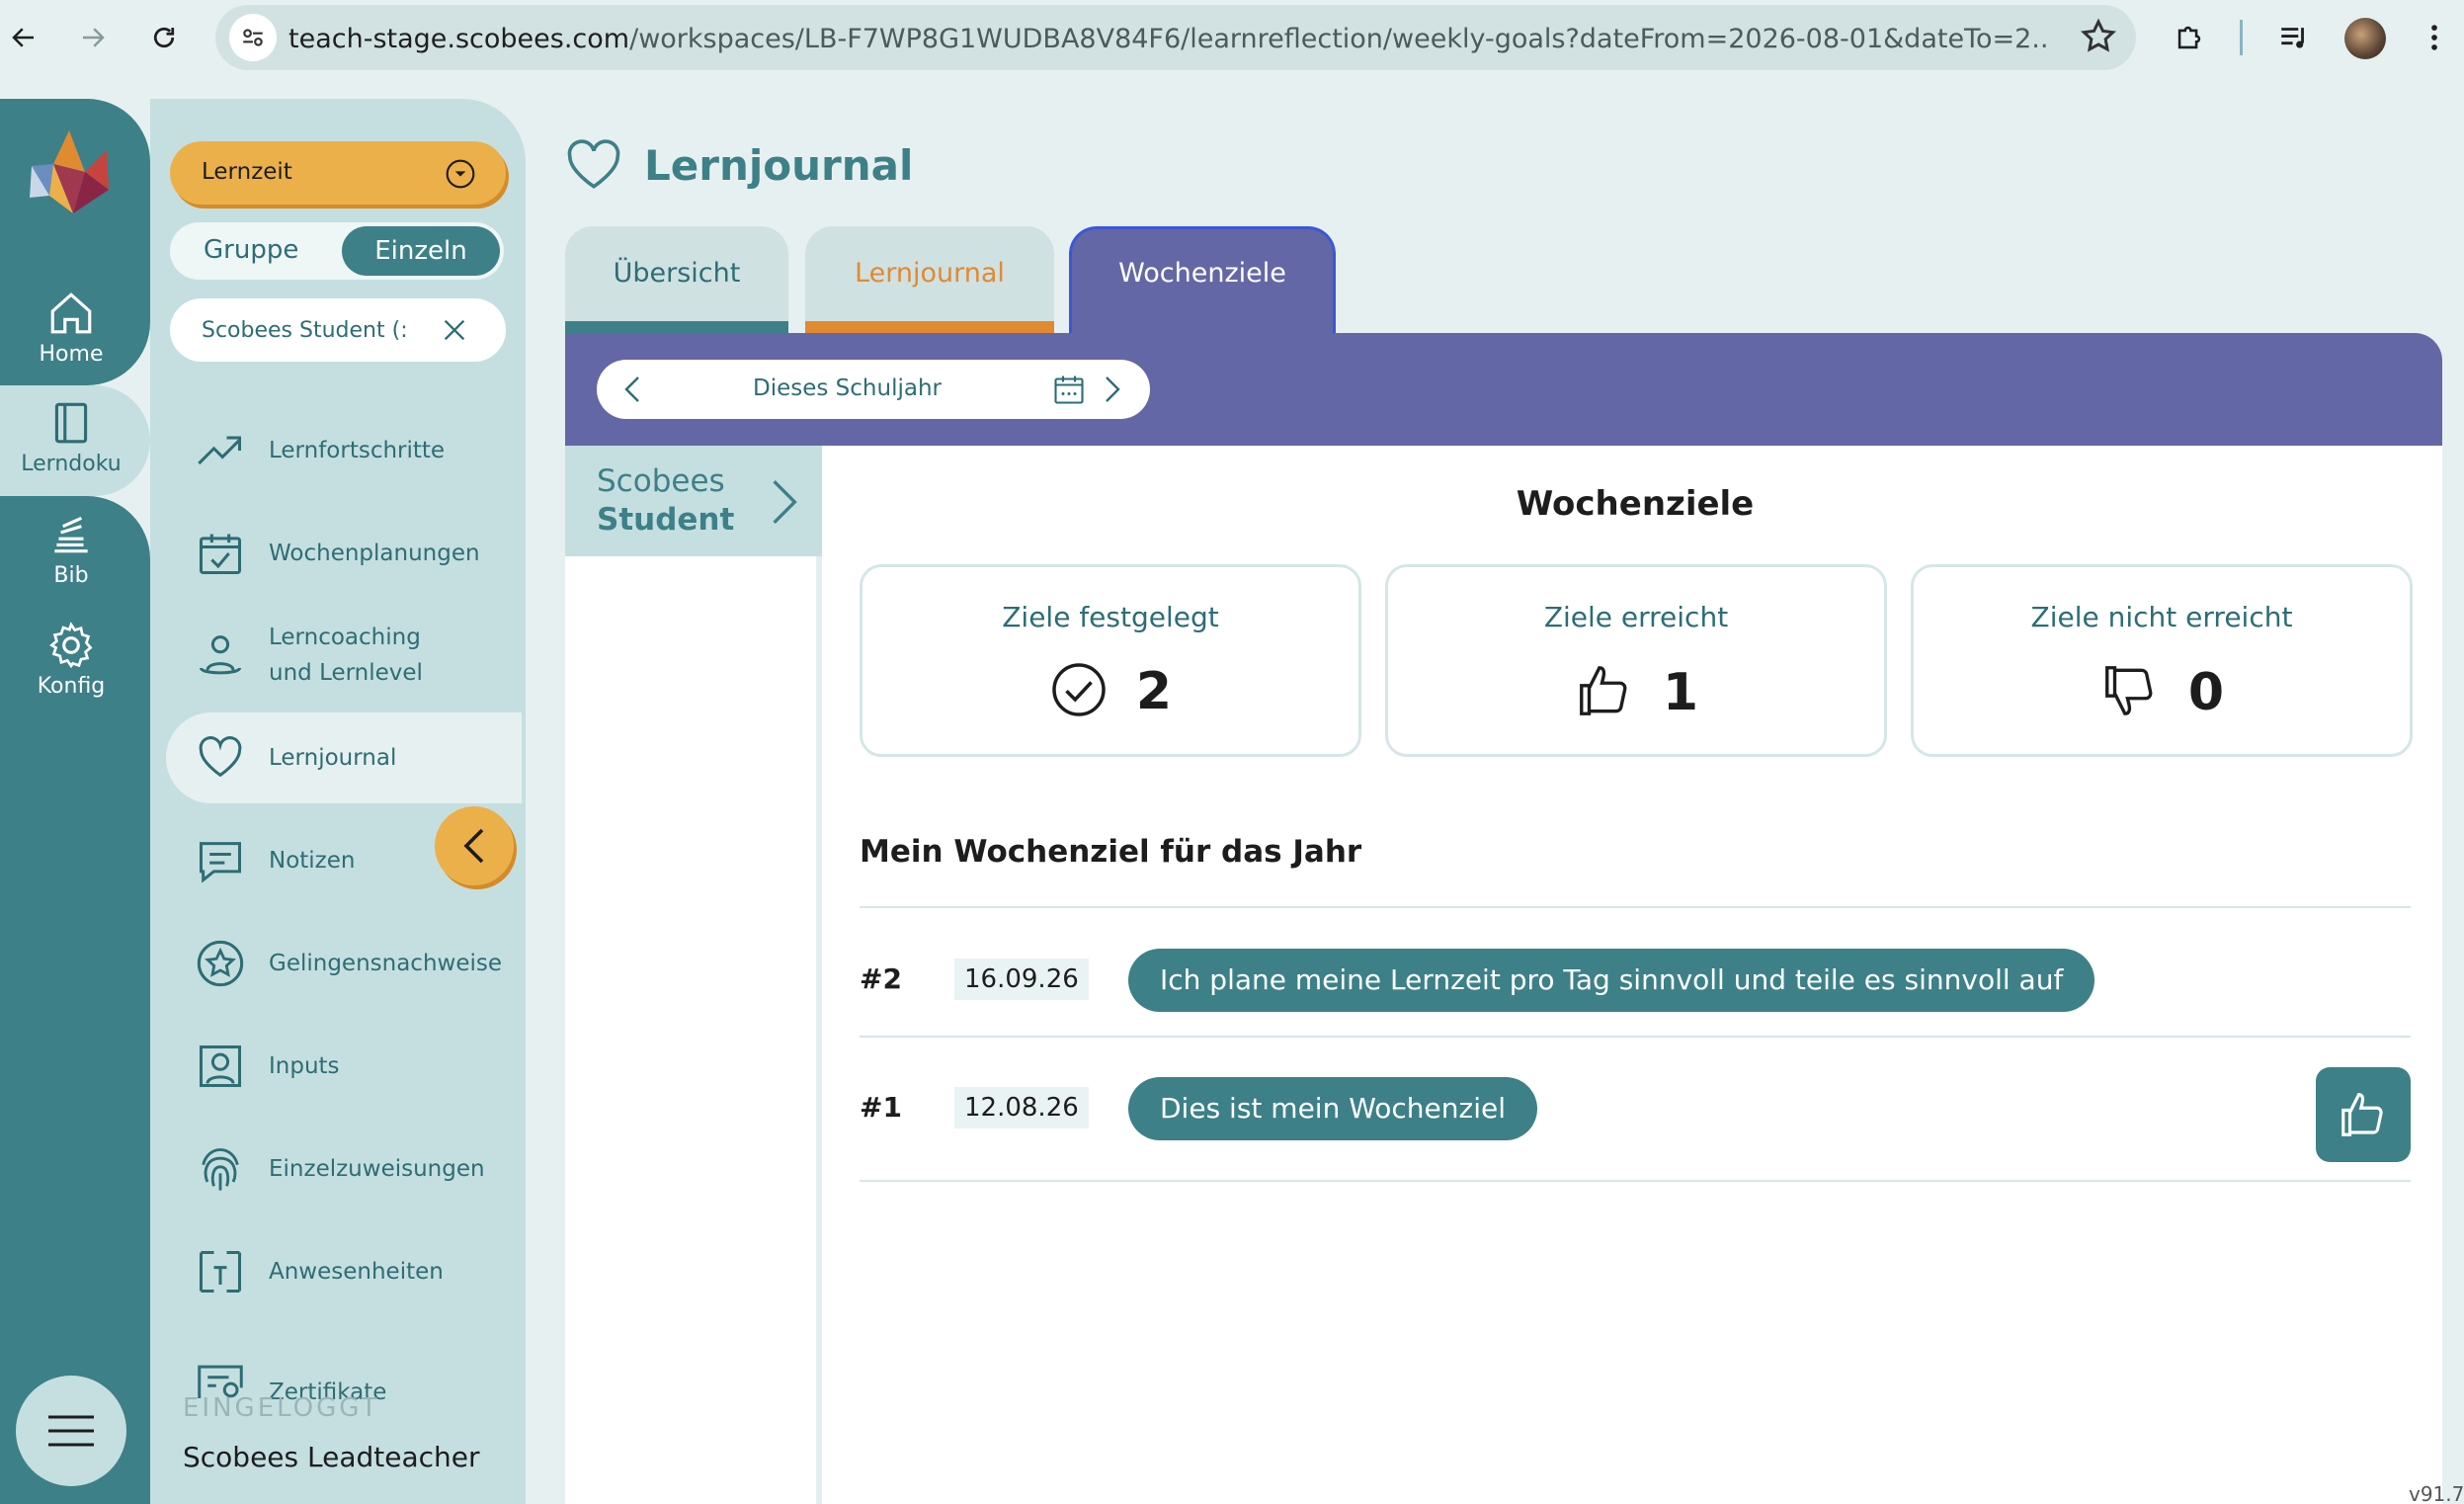 The width and height of the screenshot is (2464, 1504). Describe the element at coordinates (247, 172) in the screenshot. I see `mode-select-value: Lernzeit` at that location.